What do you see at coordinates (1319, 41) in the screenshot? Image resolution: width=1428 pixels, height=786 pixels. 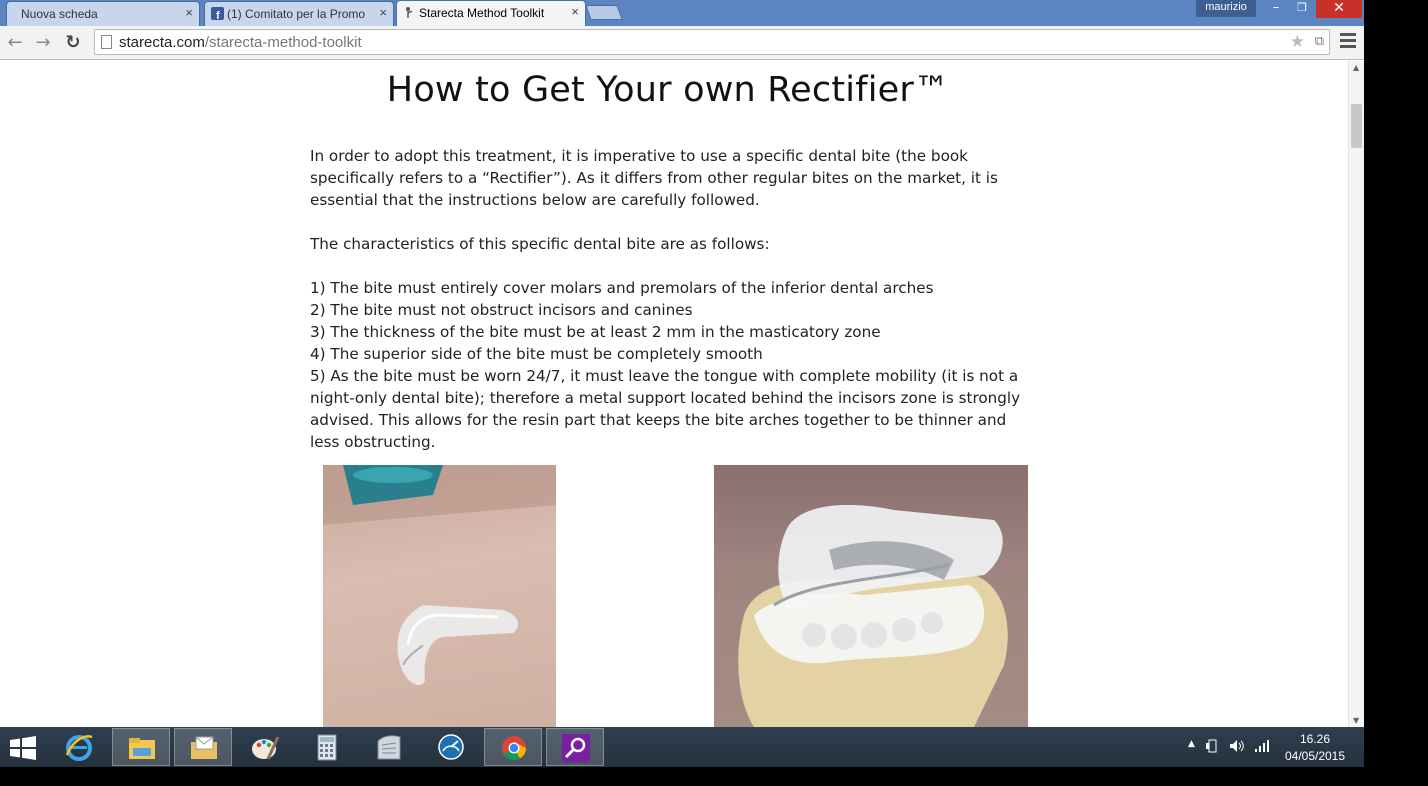 I see `extension-icon: ⧉` at bounding box center [1319, 41].